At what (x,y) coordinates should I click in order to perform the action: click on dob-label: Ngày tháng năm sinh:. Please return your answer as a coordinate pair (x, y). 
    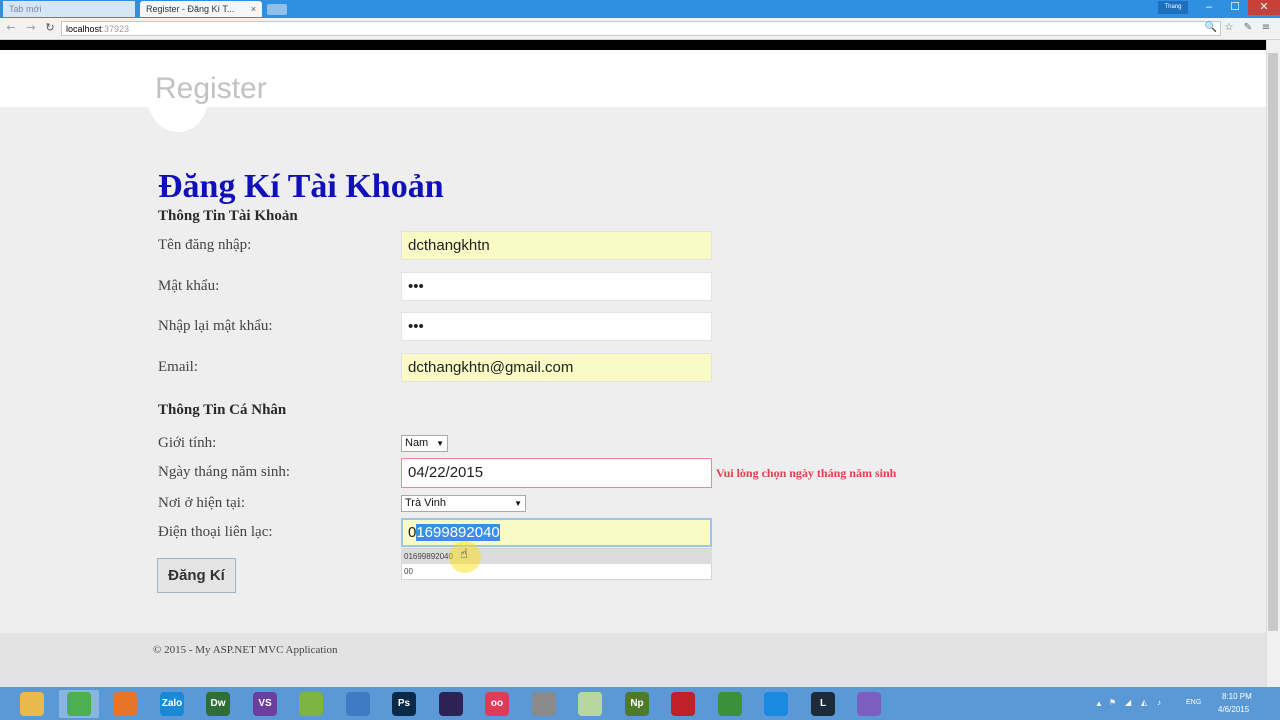
    Looking at the image, I should click on (224, 472).